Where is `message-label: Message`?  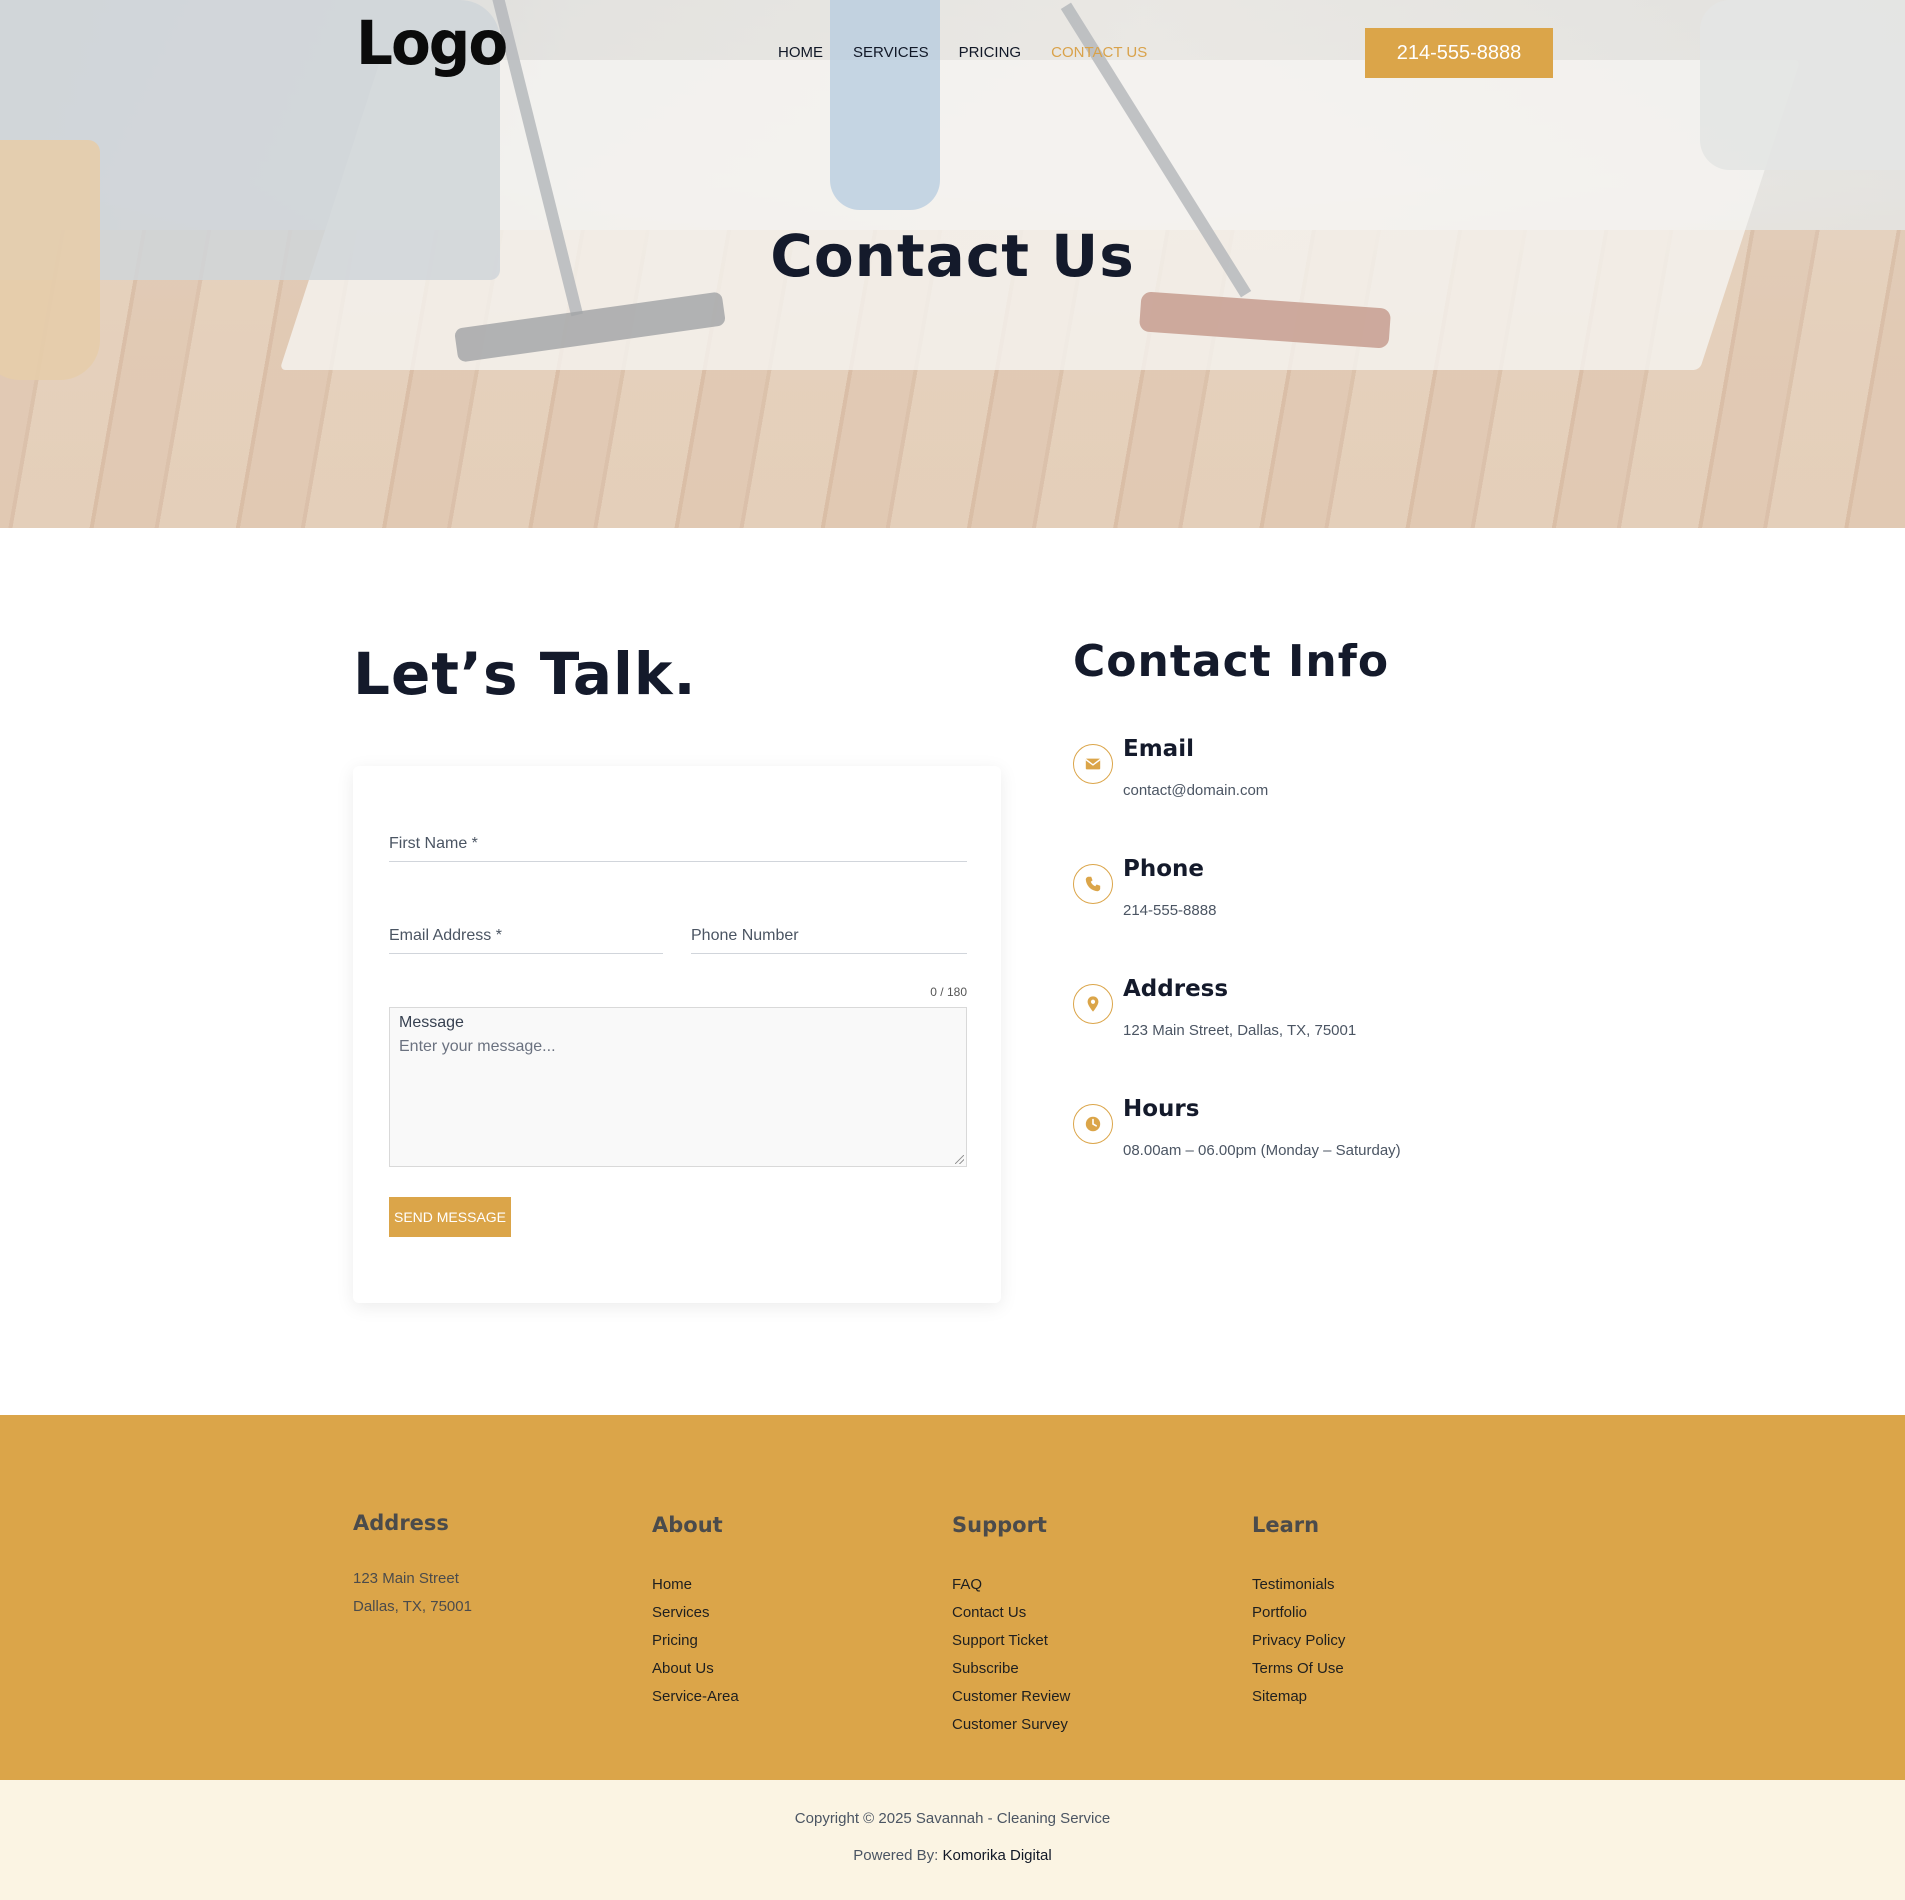 message-label: Message is located at coordinates (431, 1022).